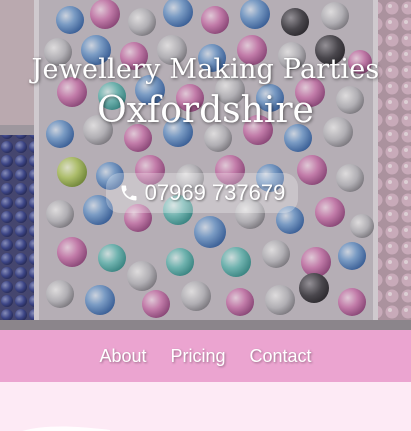 The image size is (411, 431). Describe the element at coordinates (281, 356) in the screenshot. I see `nav-link-contact: Contact` at that location.